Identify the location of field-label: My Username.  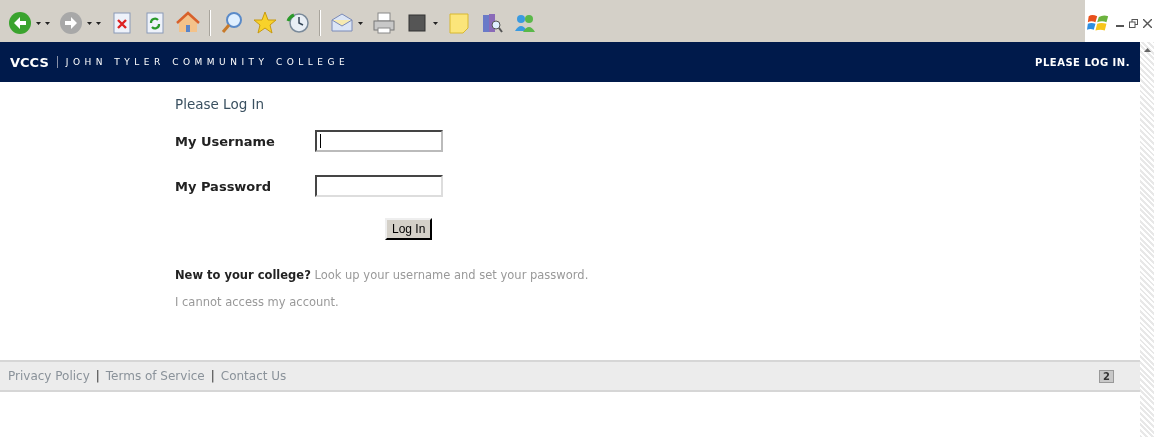
(225, 141).